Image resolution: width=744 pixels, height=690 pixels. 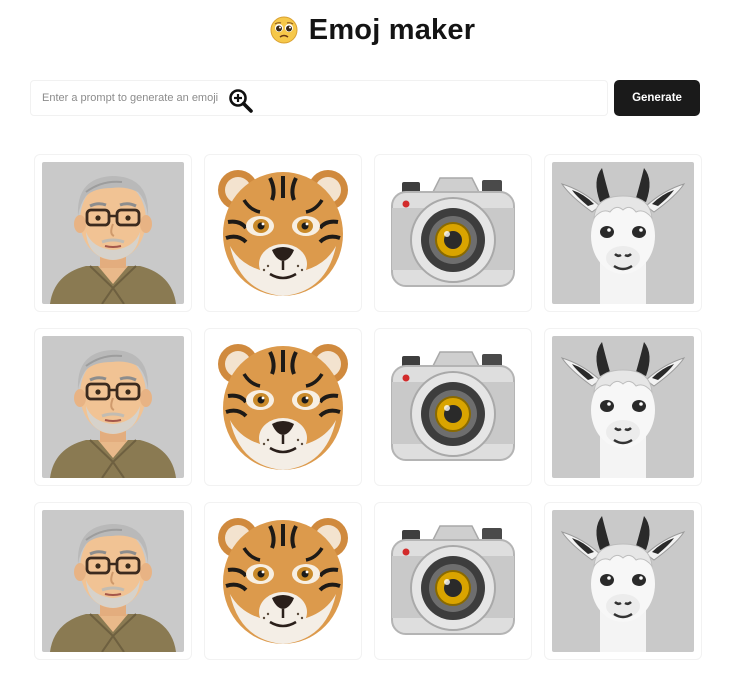 I want to click on header: Emoj maker, so click(x=372, y=30).